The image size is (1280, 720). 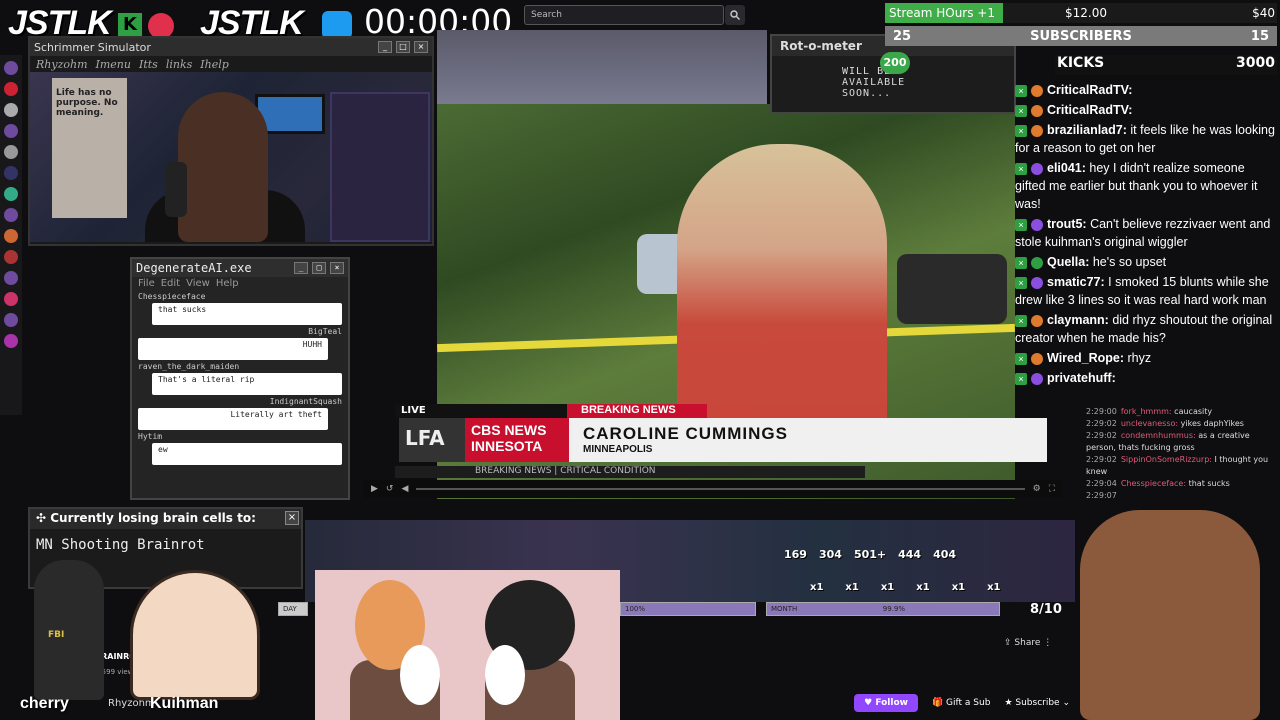 What do you see at coordinates (635, 609) in the screenshot?
I see `progress-value: 100%` at bounding box center [635, 609].